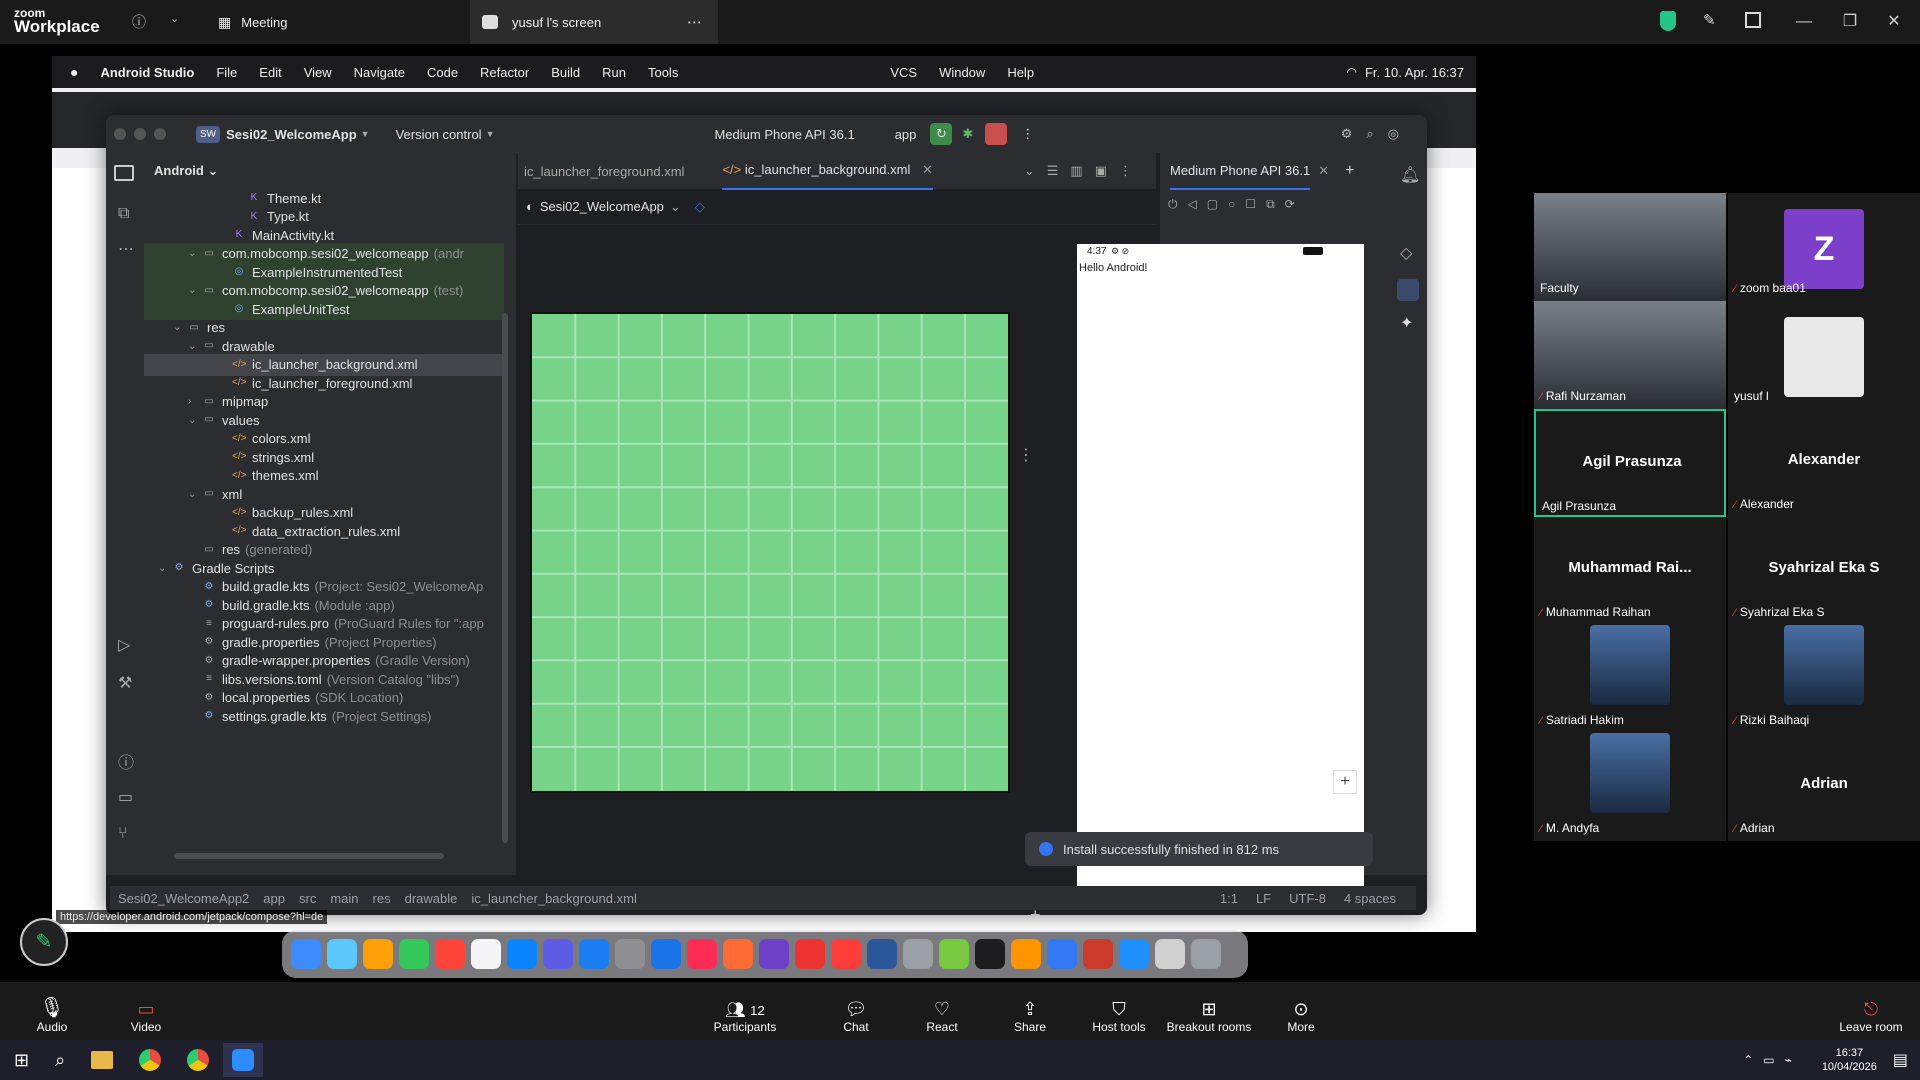 Image resolution: width=1920 pixels, height=1080 pixels. I want to click on layout-icon, so click(1753, 20).